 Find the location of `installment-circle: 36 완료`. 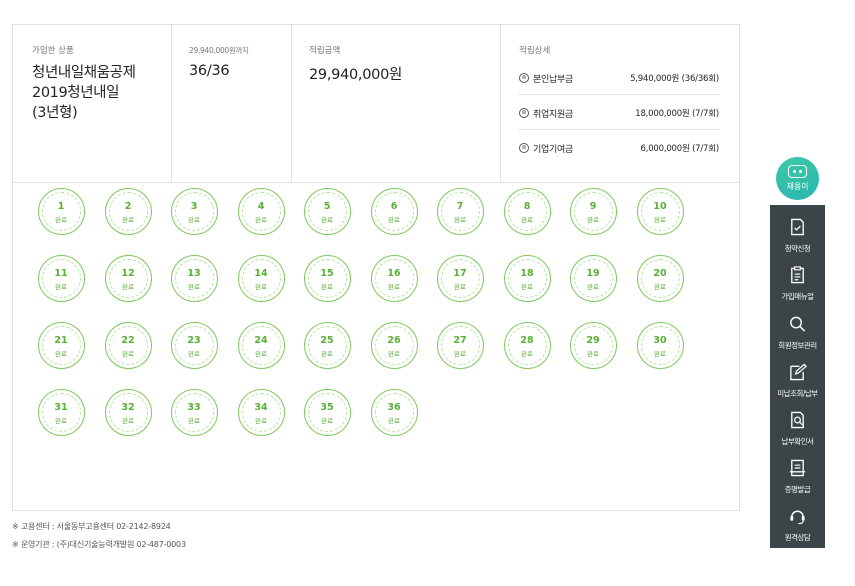

installment-circle: 36 완료 is located at coordinates (394, 412).